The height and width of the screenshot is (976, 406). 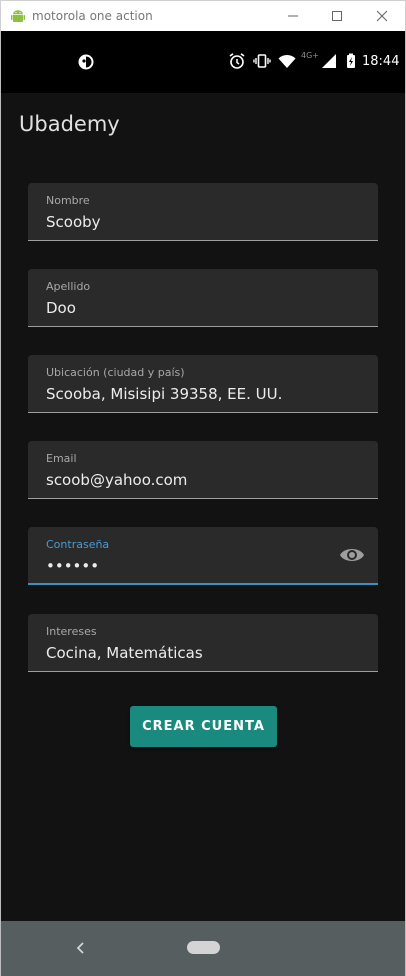 I want to click on app-notification-icon, so click(x=86, y=62).